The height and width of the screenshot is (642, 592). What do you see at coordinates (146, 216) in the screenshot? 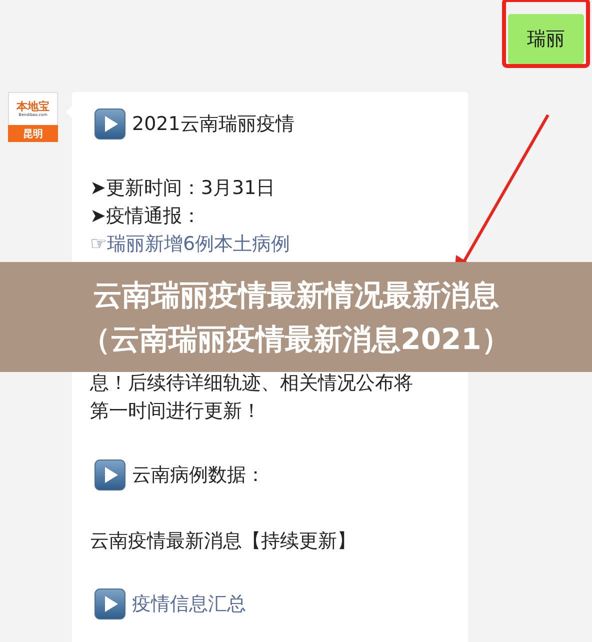
I see `message-line: ➤疫情通报：` at bounding box center [146, 216].